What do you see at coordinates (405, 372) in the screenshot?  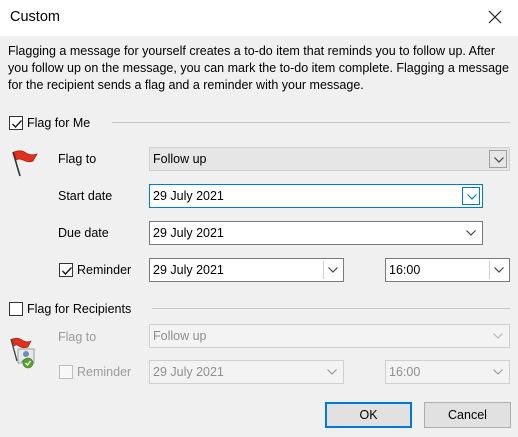 I see `recipient-reminder-time-value: 16:00` at bounding box center [405, 372].